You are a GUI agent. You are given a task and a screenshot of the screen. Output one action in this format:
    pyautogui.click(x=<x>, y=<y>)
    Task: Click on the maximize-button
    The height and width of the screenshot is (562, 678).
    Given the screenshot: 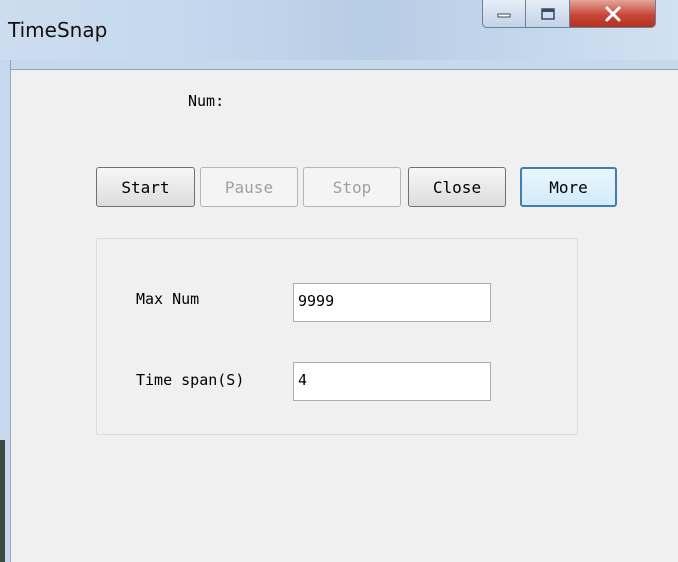 What is the action you would take?
    pyautogui.click(x=548, y=14)
    